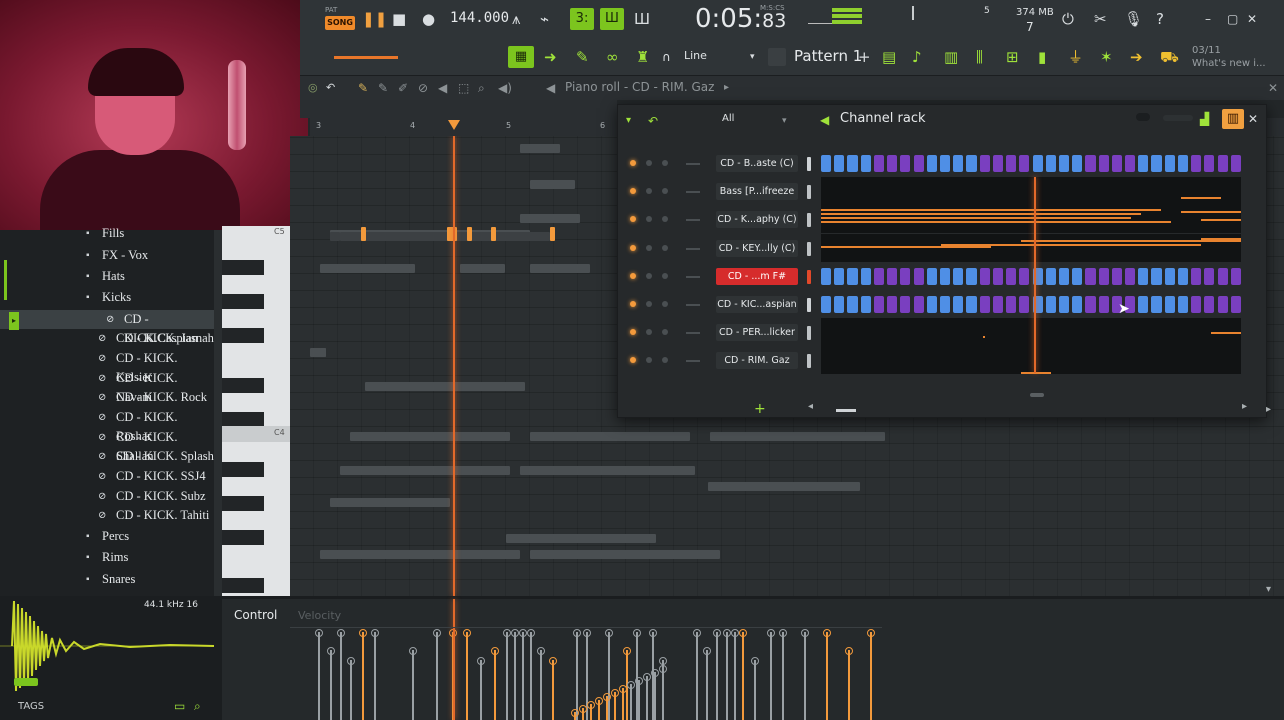 This screenshot has height=720, width=1284. What do you see at coordinates (809, 305) in the screenshot?
I see `channel-select-bar` at bounding box center [809, 305].